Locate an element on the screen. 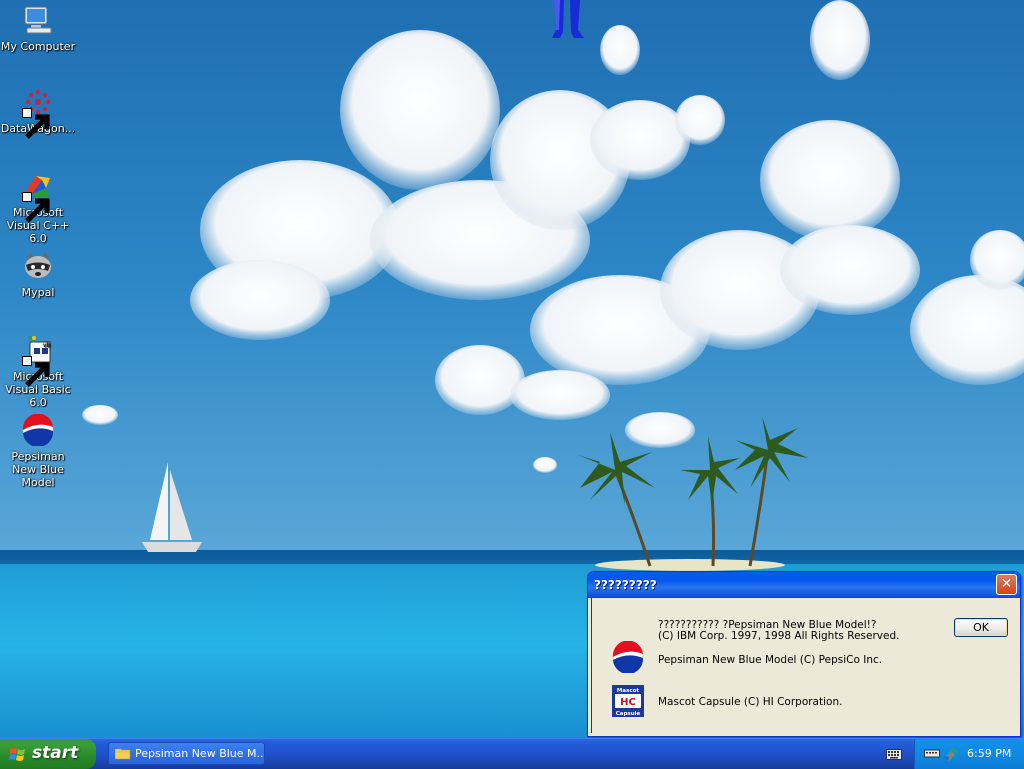 Image resolution: width=1024 pixels, height=769 pixels. desktop-icon-pepsiman: Pepsiman New Blue Model is located at coordinates (38, 451).